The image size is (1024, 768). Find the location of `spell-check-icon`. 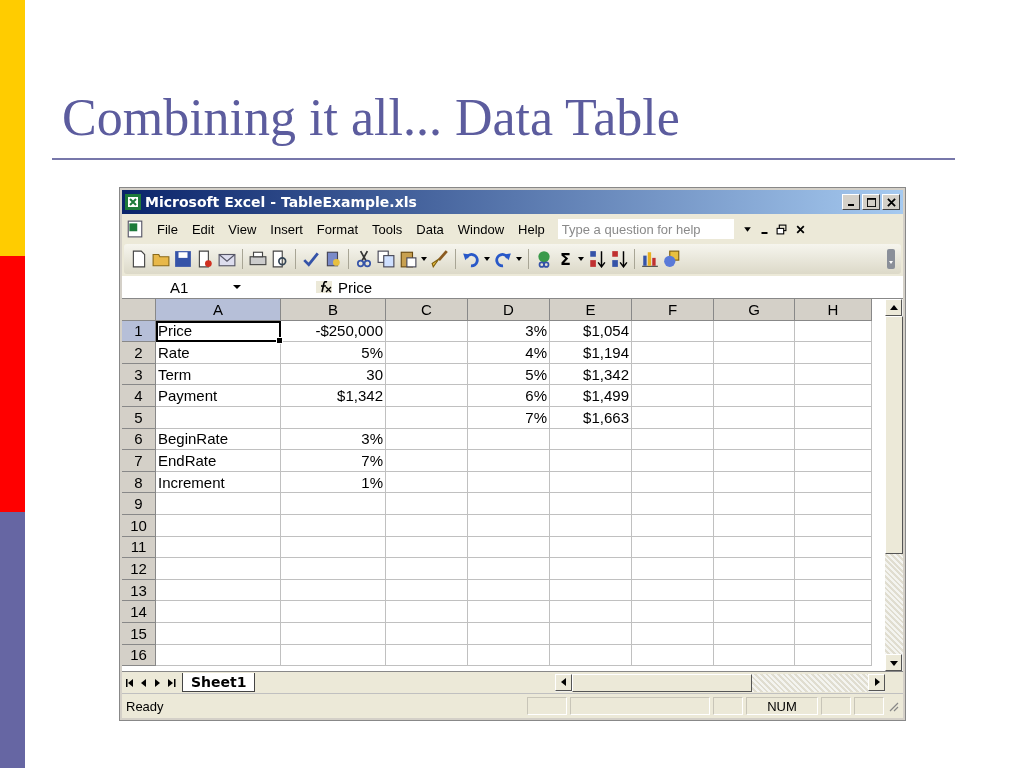

spell-check-icon is located at coordinates (311, 259).